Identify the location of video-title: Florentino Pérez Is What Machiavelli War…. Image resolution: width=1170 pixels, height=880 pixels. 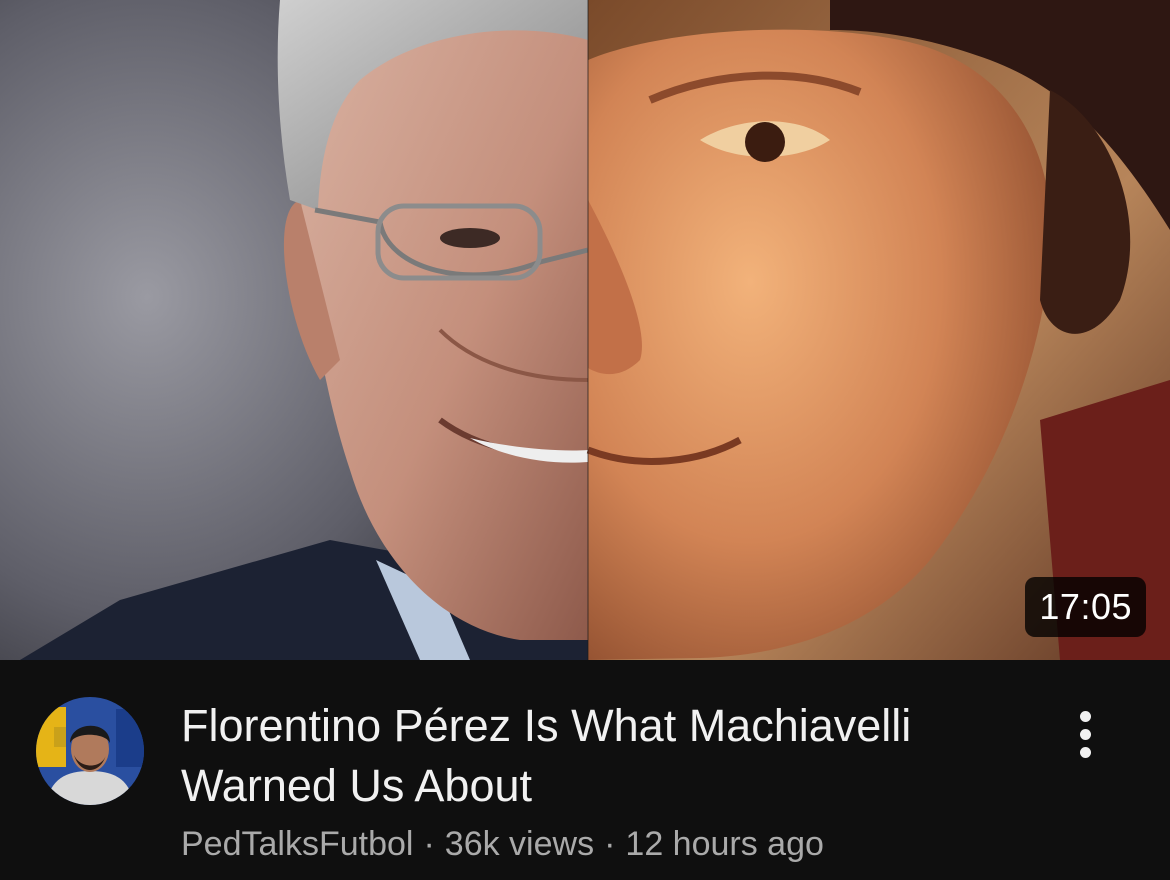
(606, 756).